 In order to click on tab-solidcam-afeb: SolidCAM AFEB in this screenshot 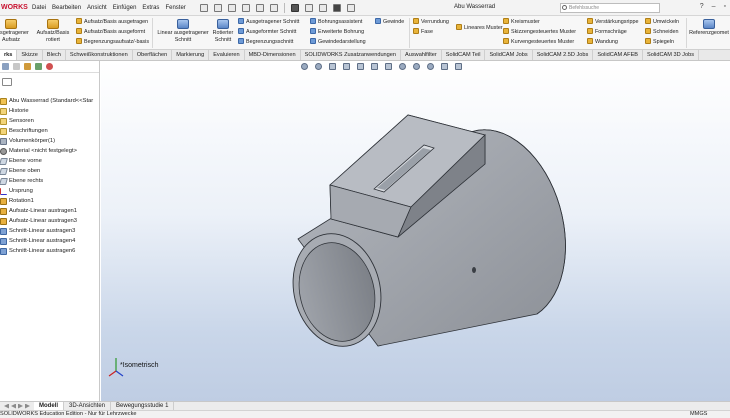, I will do `click(618, 55)`.